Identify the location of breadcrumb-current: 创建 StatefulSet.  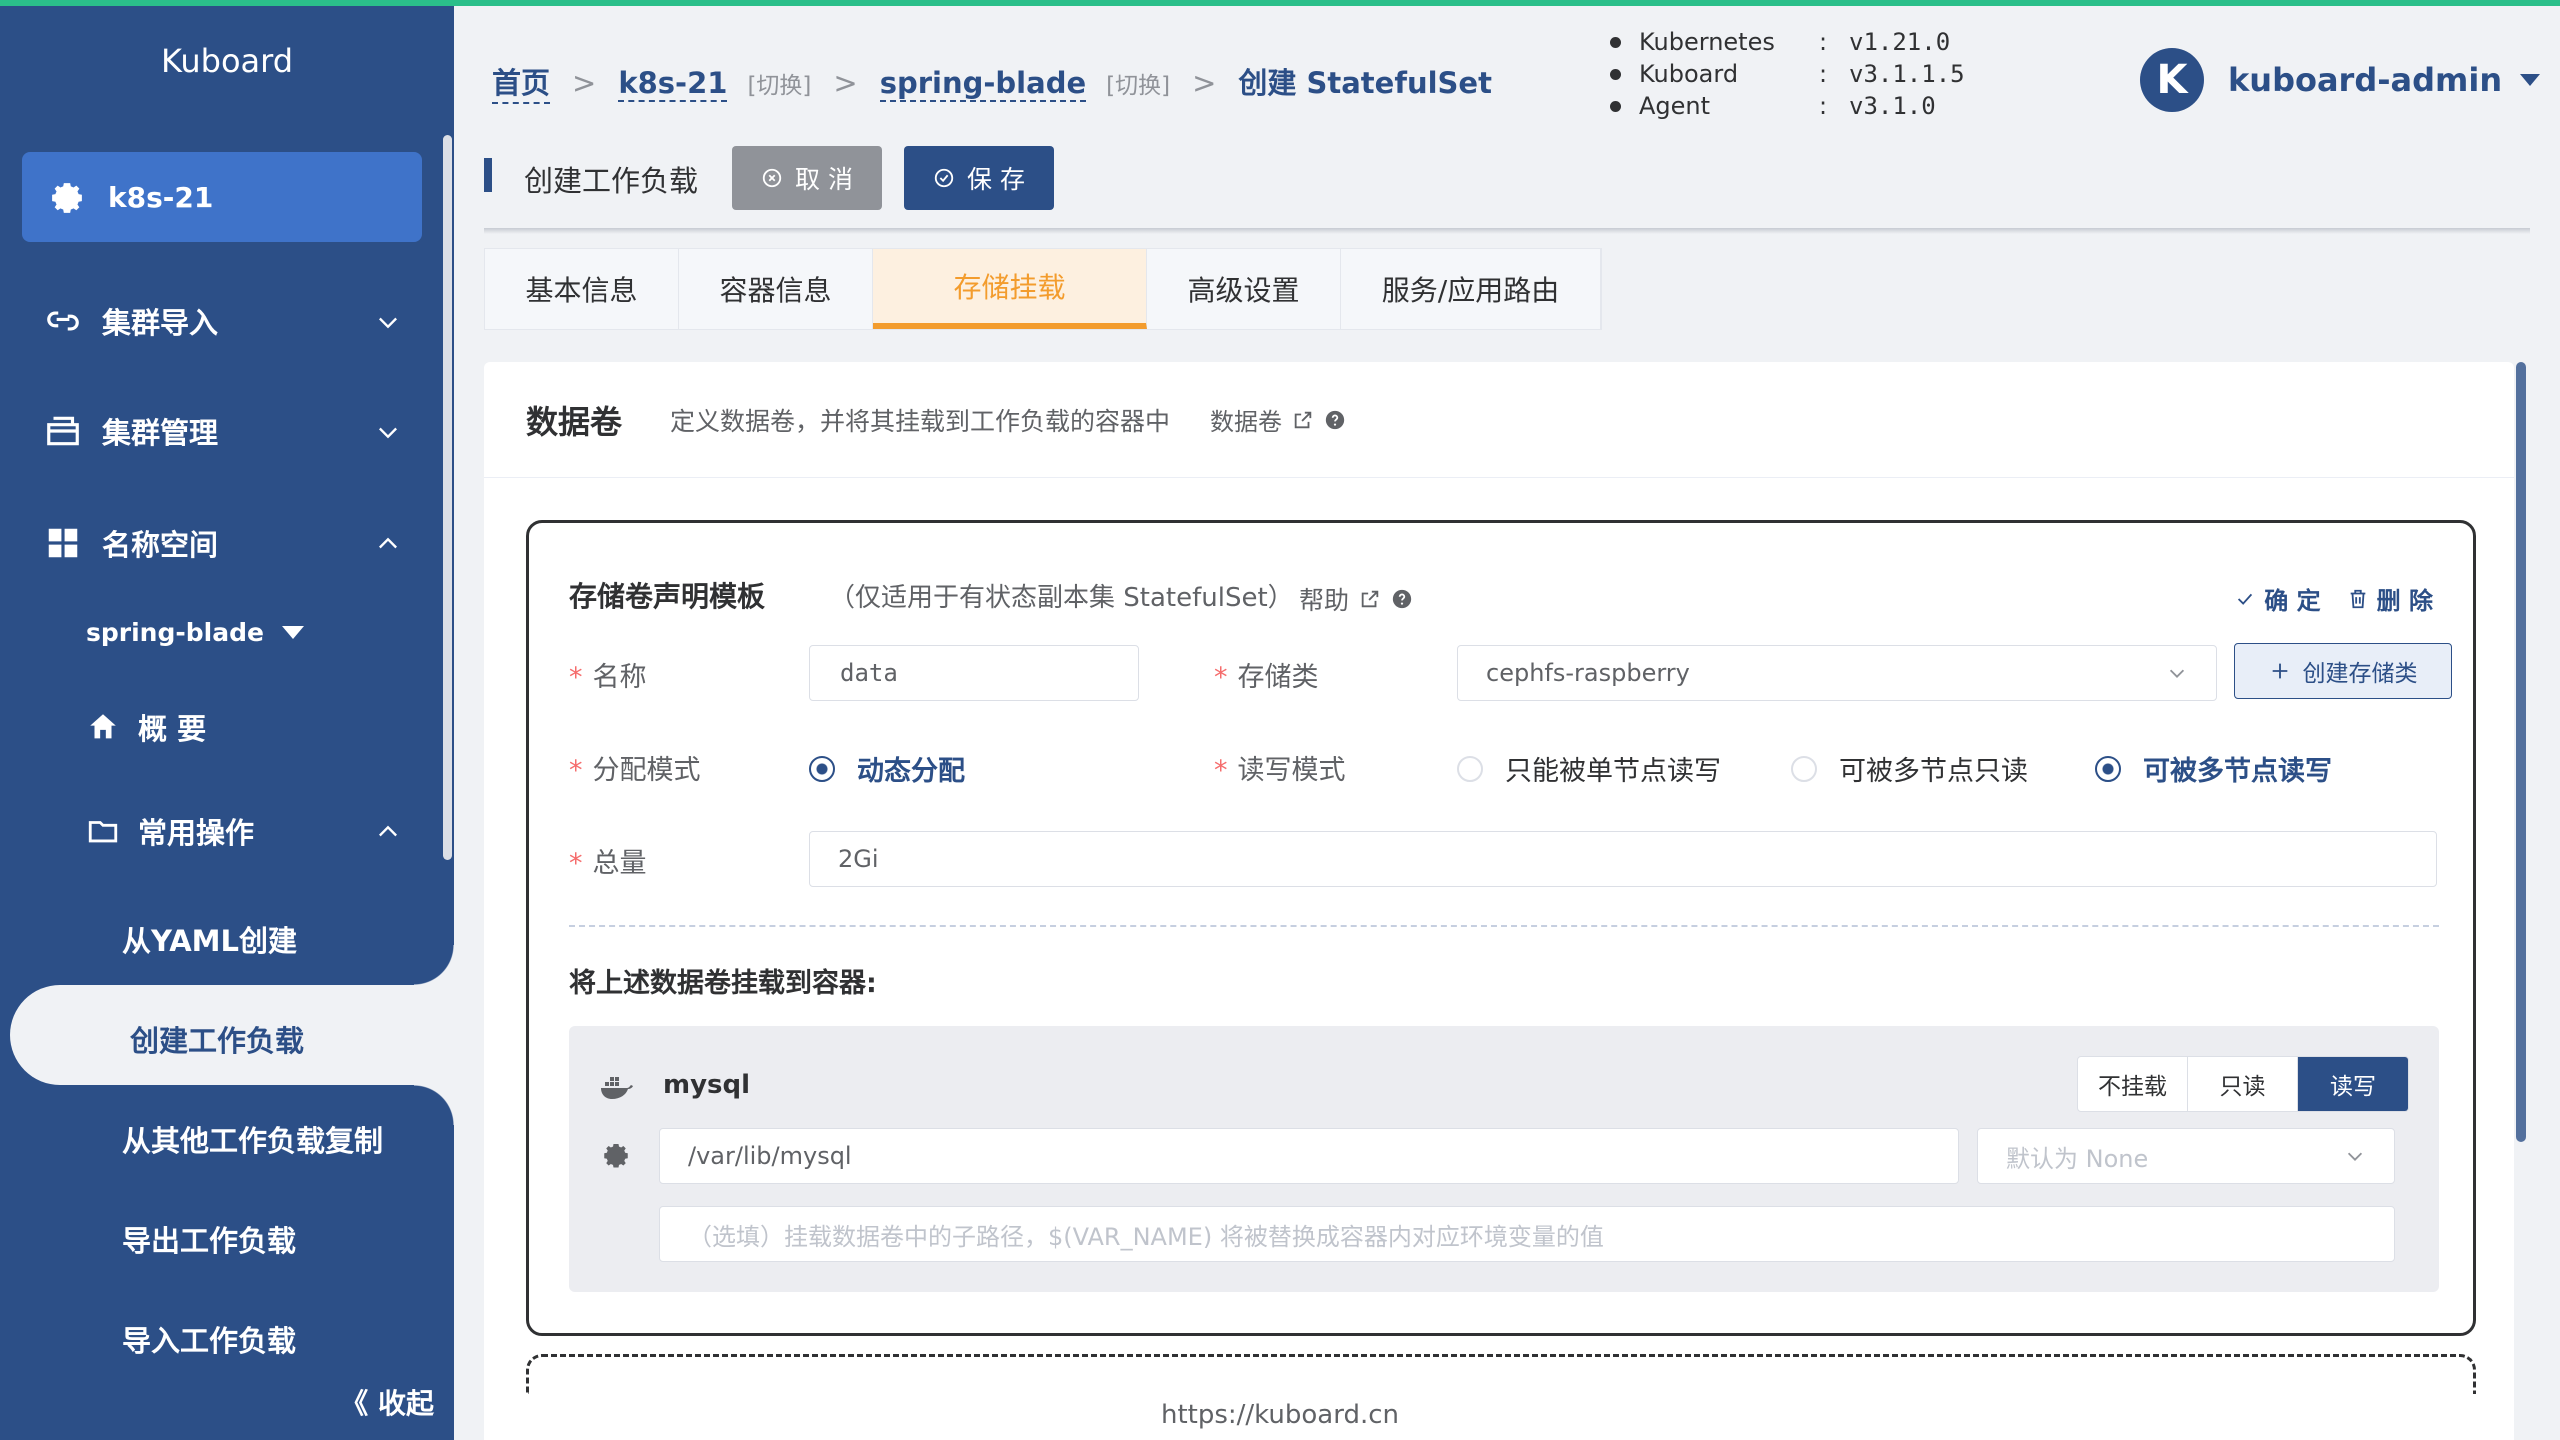
(1365, 83).